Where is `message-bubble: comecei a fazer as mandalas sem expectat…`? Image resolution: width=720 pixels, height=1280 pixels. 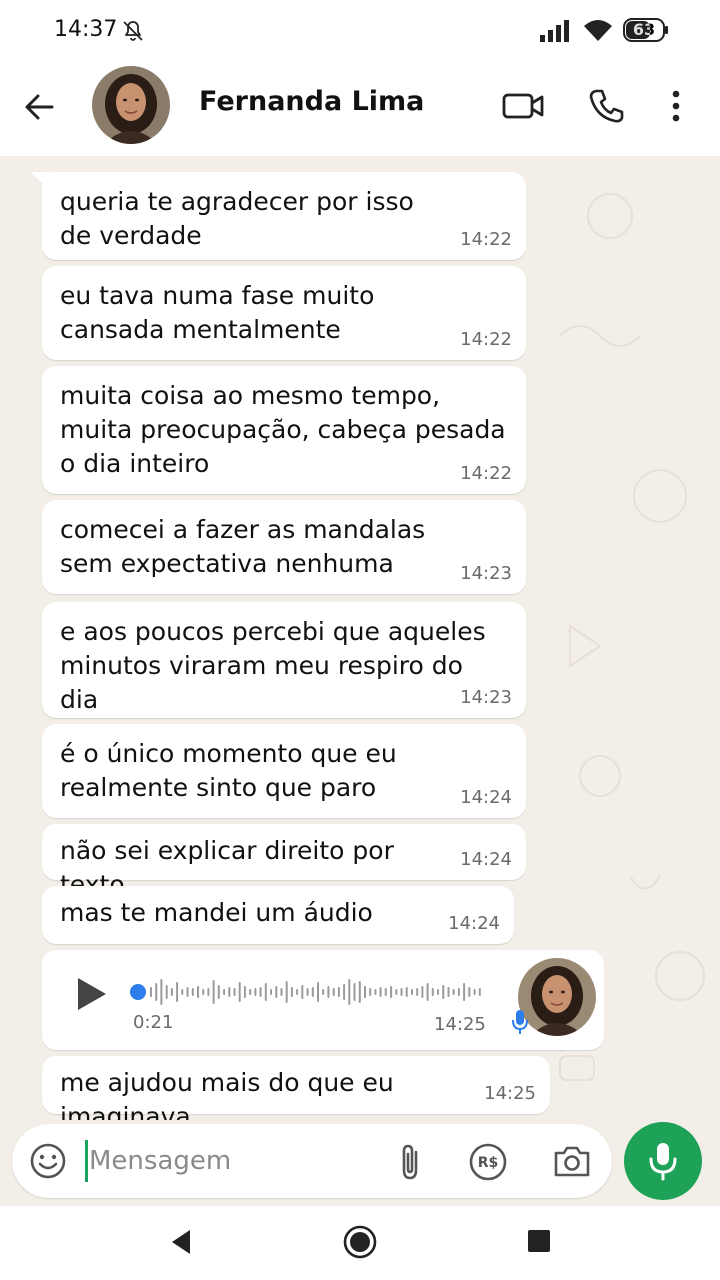 message-bubble: comecei a fazer as mandalas sem expectat… is located at coordinates (284, 547).